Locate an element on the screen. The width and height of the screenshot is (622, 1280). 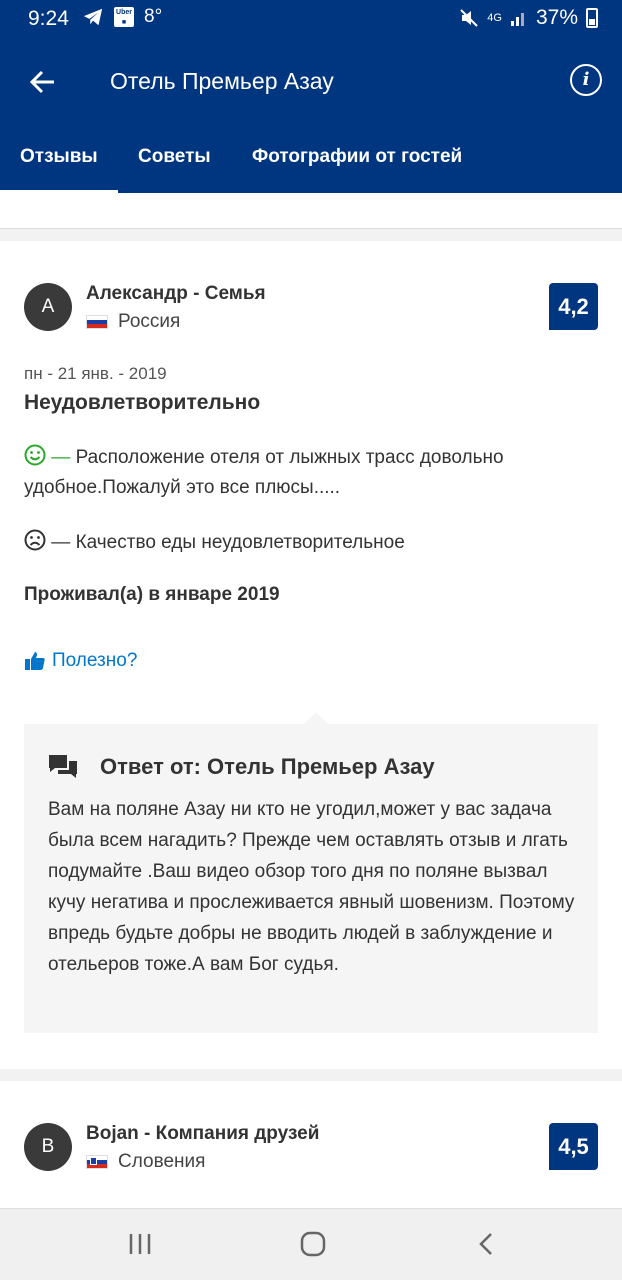
russia-flag-icon is located at coordinates (97, 322).